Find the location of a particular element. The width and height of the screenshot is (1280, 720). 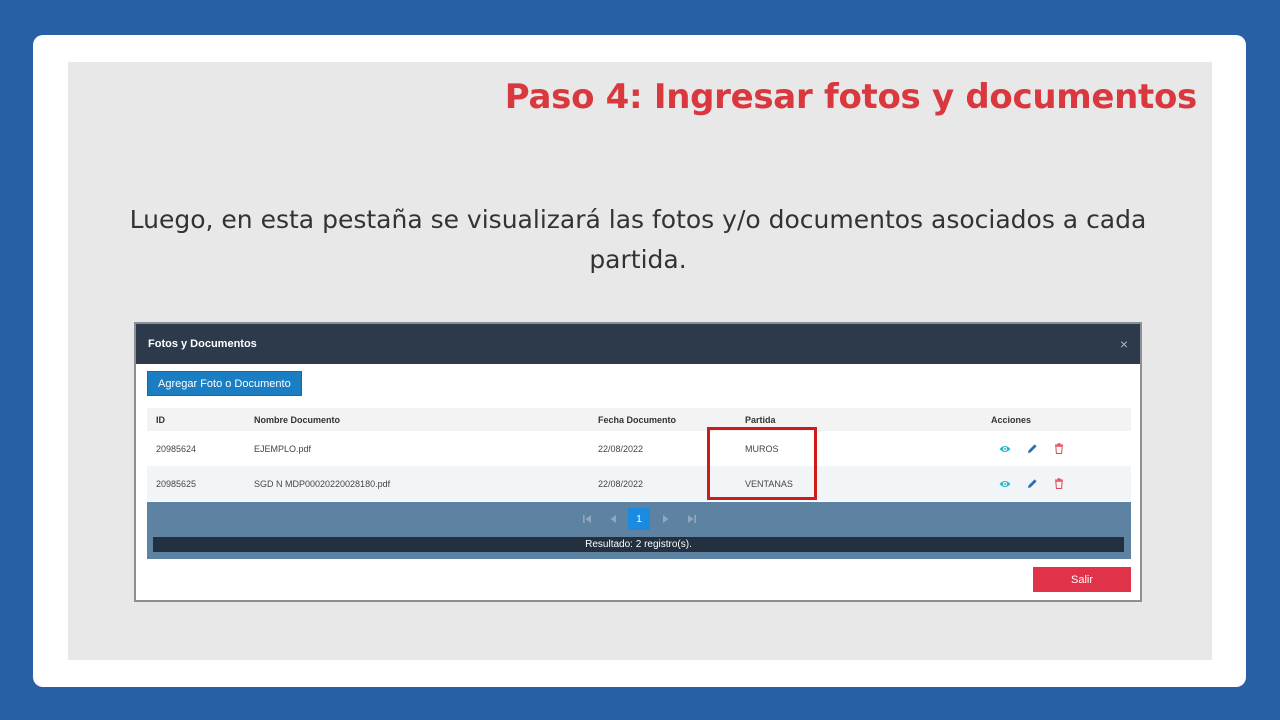

previous-page-icon is located at coordinates (613, 519).